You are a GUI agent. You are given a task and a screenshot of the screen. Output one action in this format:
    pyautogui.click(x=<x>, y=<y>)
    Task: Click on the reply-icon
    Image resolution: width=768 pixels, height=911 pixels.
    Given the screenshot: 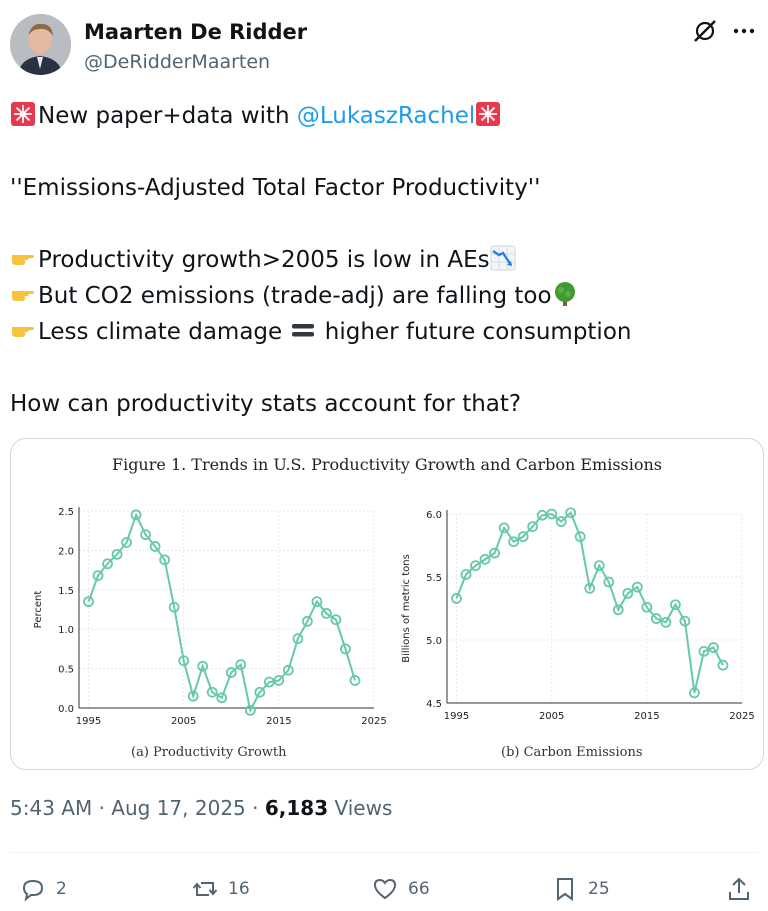 What is the action you would take?
    pyautogui.click(x=33, y=890)
    